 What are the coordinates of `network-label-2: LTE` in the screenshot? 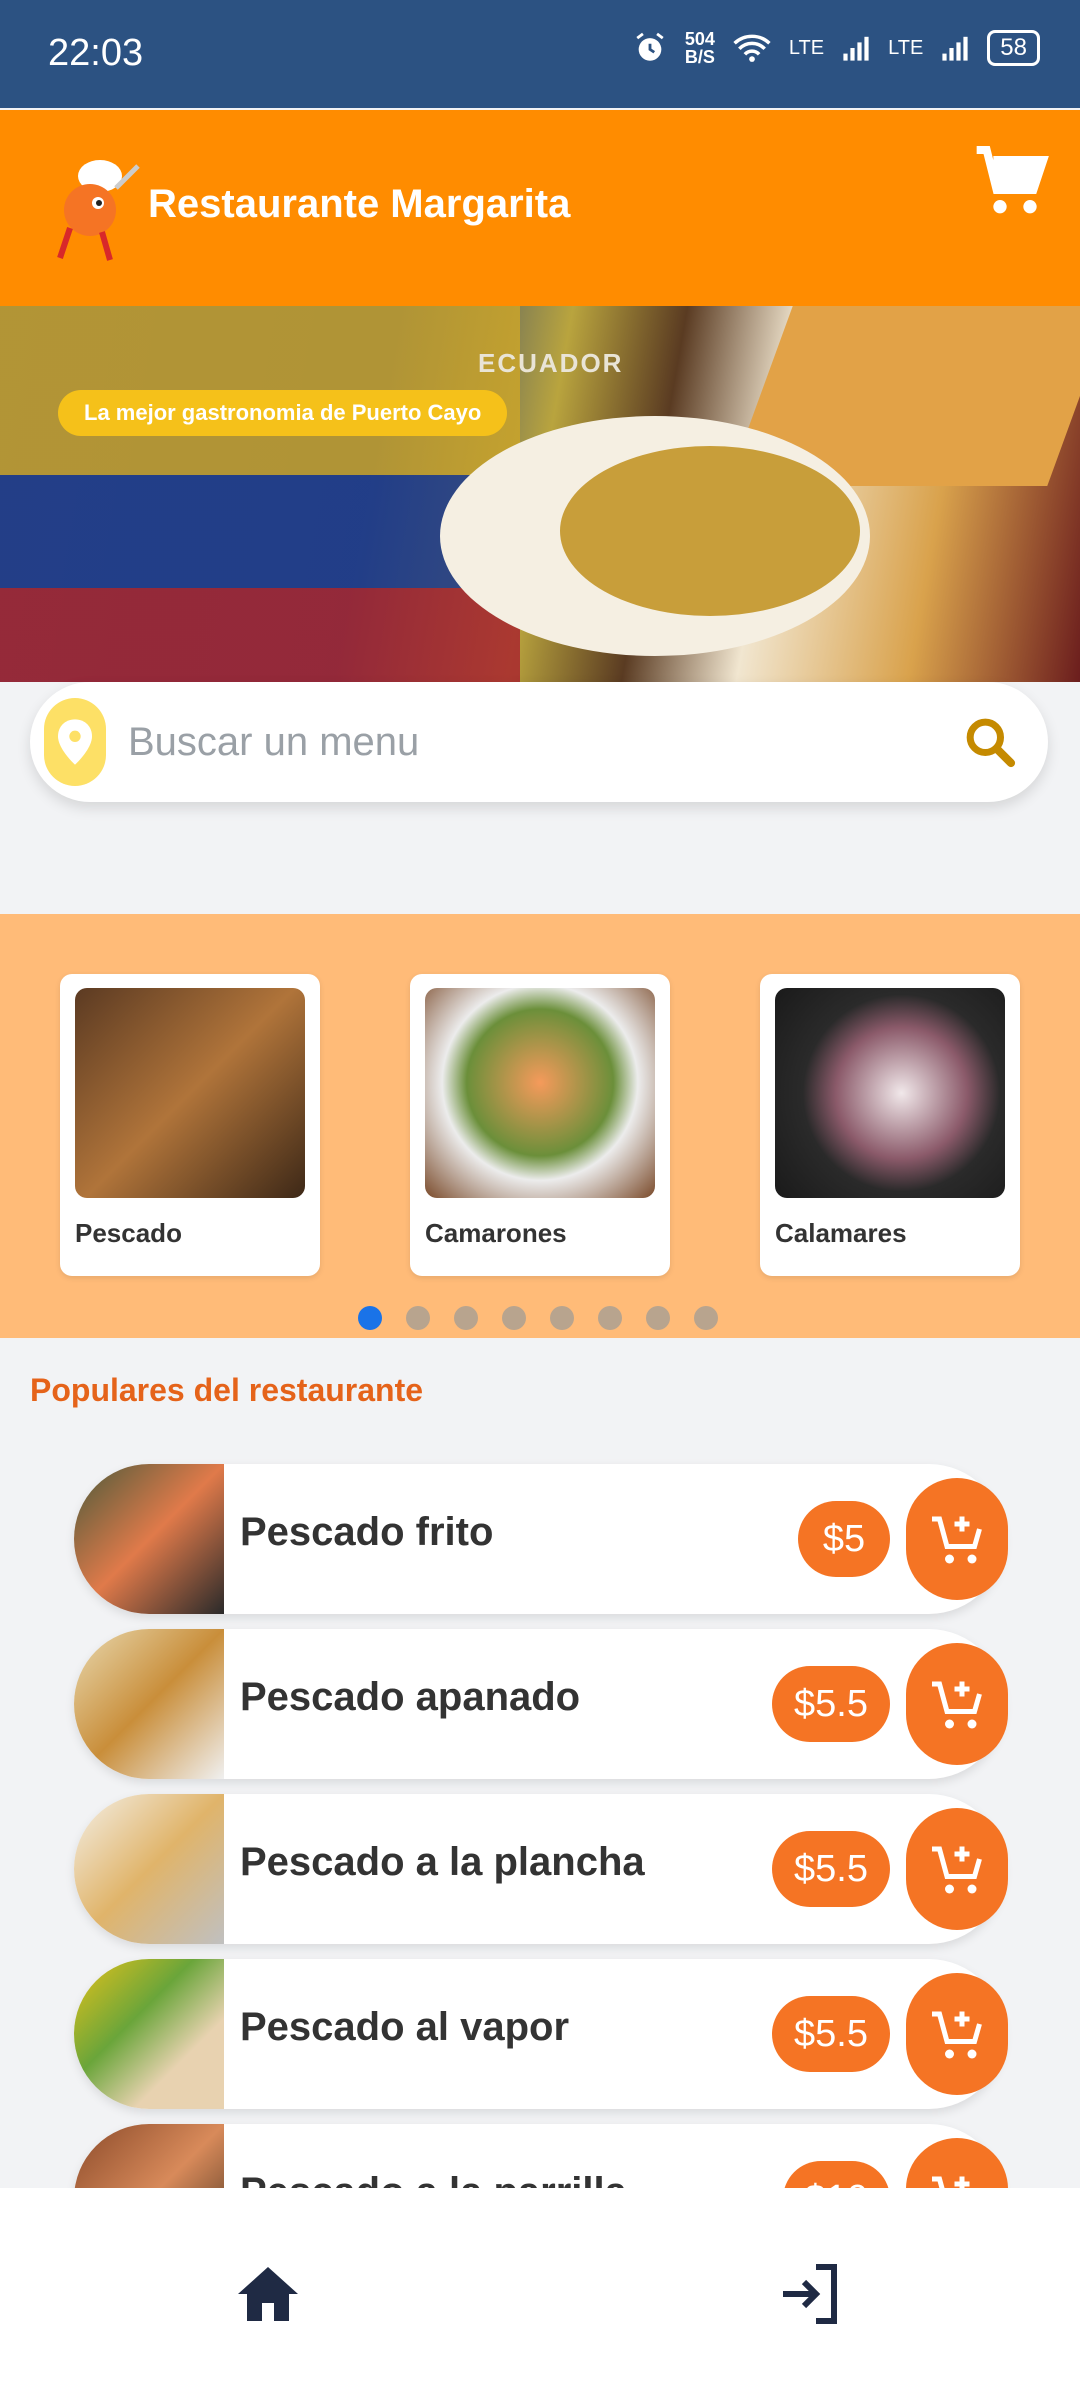 It's located at (906, 47).